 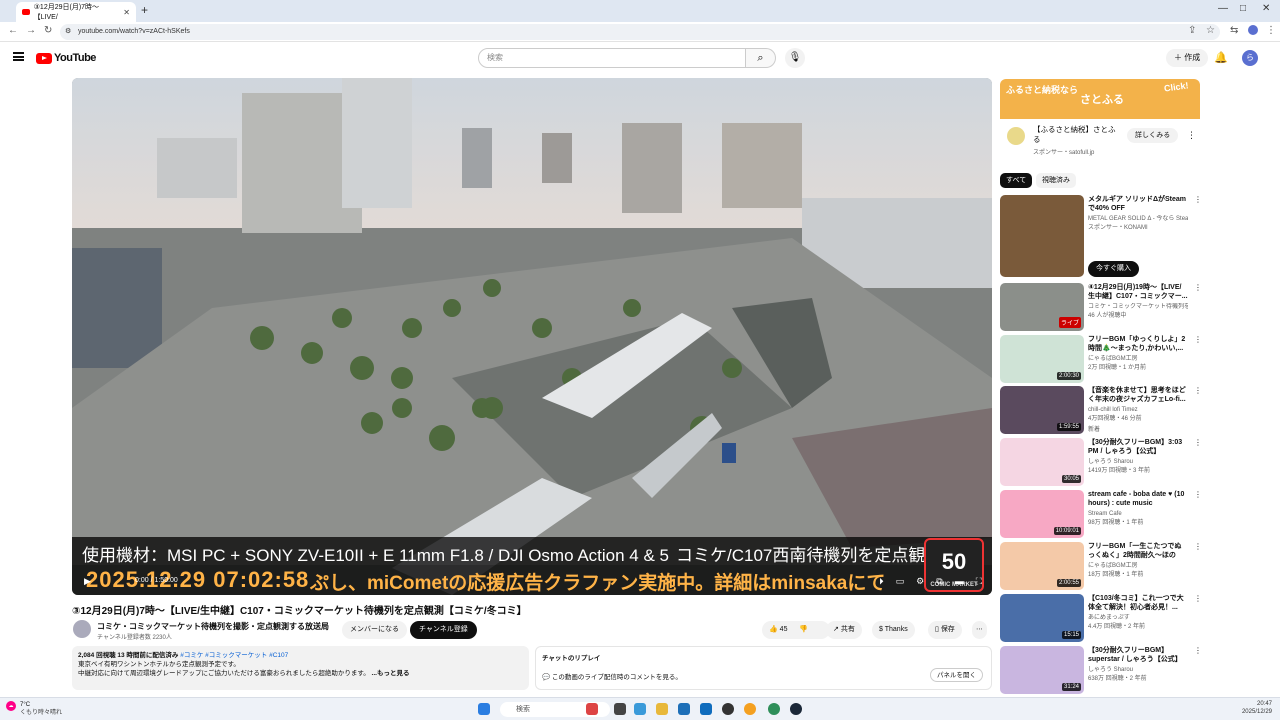 What do you see at coordinates (443, 630) in the screenshot?
I see `subscribe-button: チャンネル登録` at bounding box center [443, 630].